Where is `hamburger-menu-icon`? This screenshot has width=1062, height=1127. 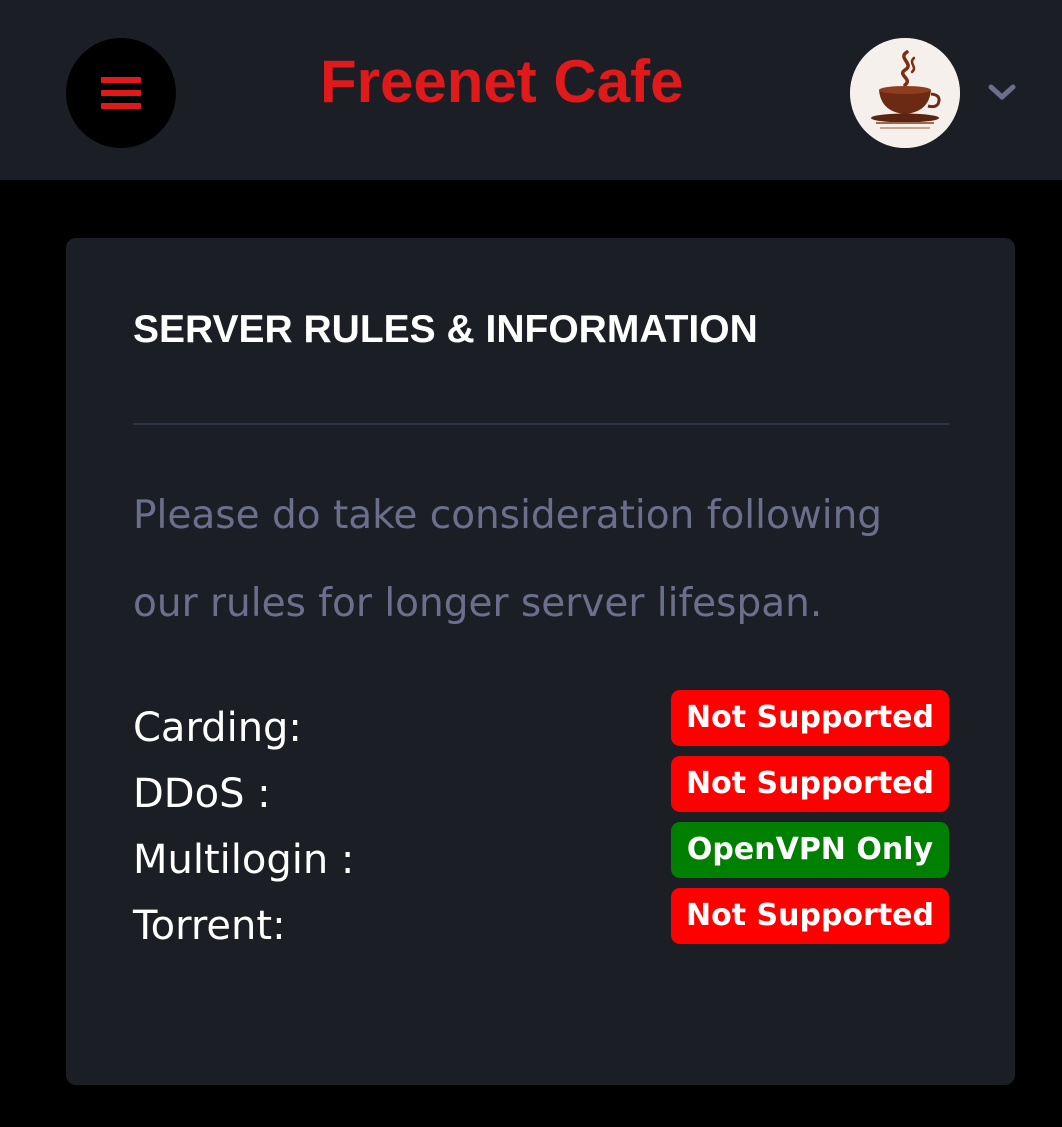 hamburger-menu-icon is located at coordinates (121, 93).